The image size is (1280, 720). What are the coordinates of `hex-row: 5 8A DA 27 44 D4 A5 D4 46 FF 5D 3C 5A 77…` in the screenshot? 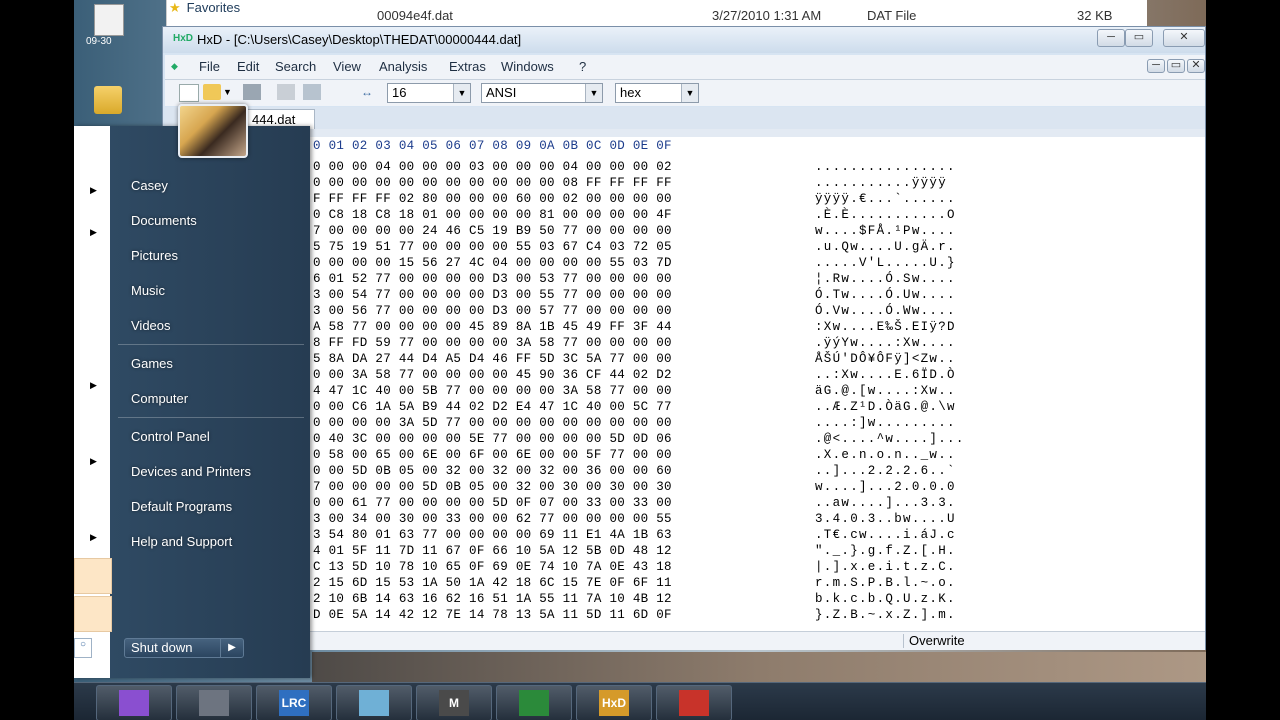 It's located at (492, 359).